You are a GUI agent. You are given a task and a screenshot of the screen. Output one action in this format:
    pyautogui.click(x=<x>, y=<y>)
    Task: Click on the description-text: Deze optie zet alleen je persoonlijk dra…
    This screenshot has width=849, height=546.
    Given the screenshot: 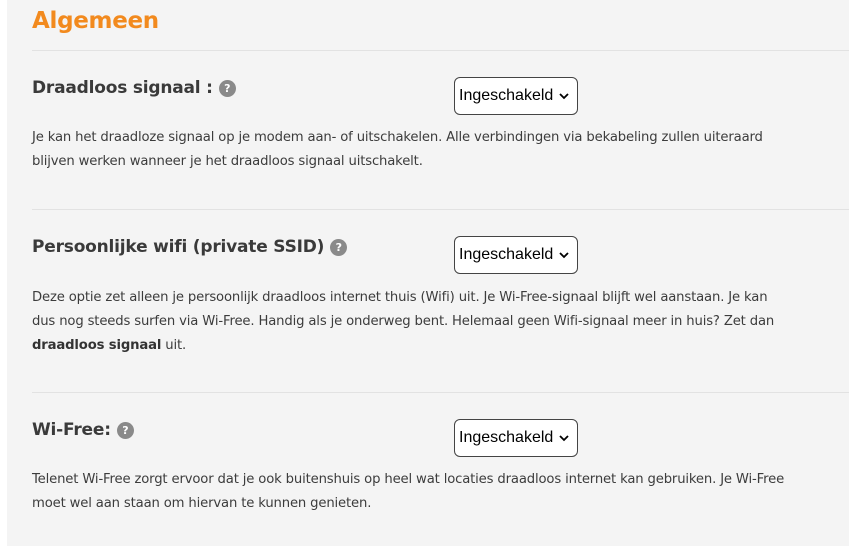 What is the action you would take?
    pyautogui.click(x=403, y=309)
    